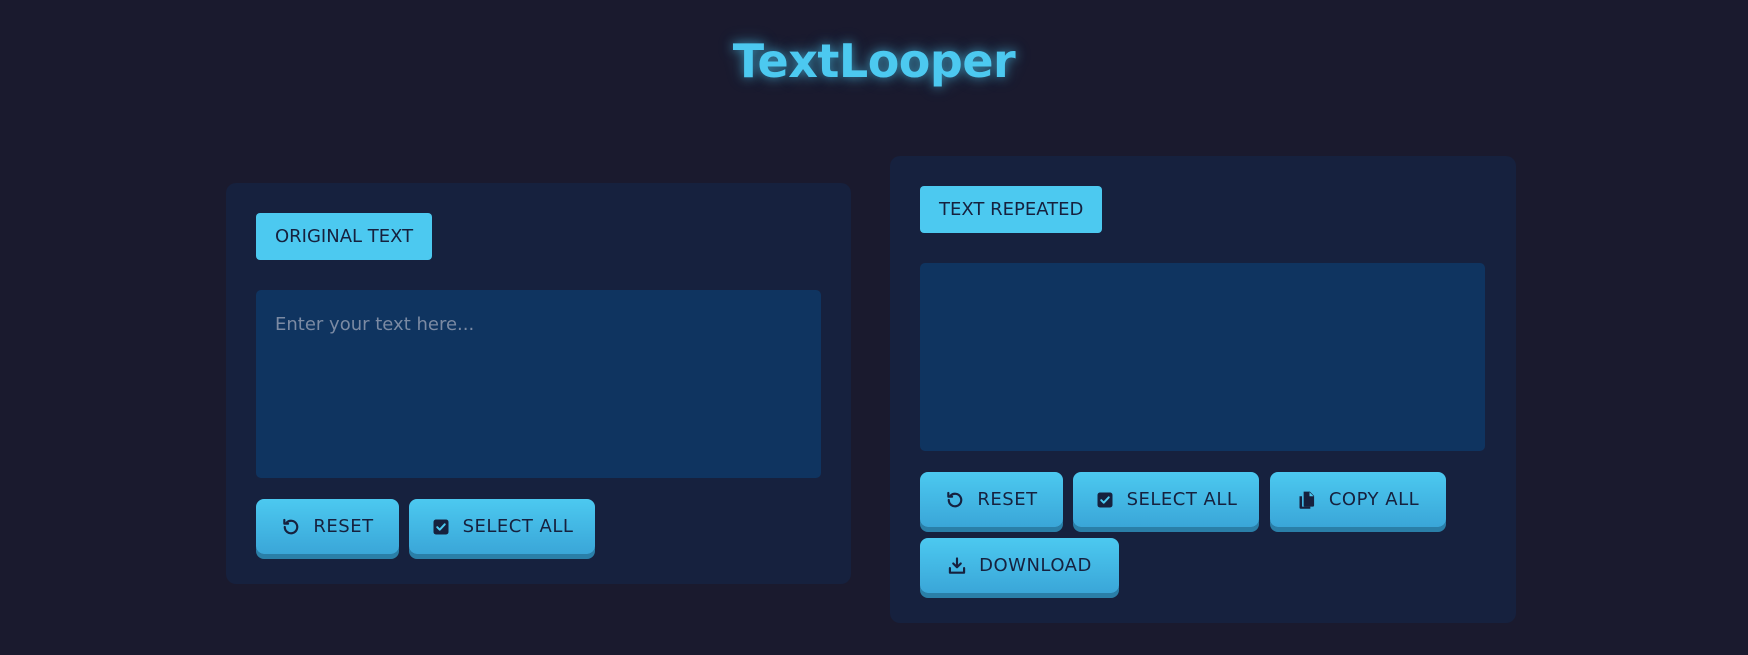 This screenshot has width=1748, height=655. I want to click on repeated-text-output, so click(1202, 357).